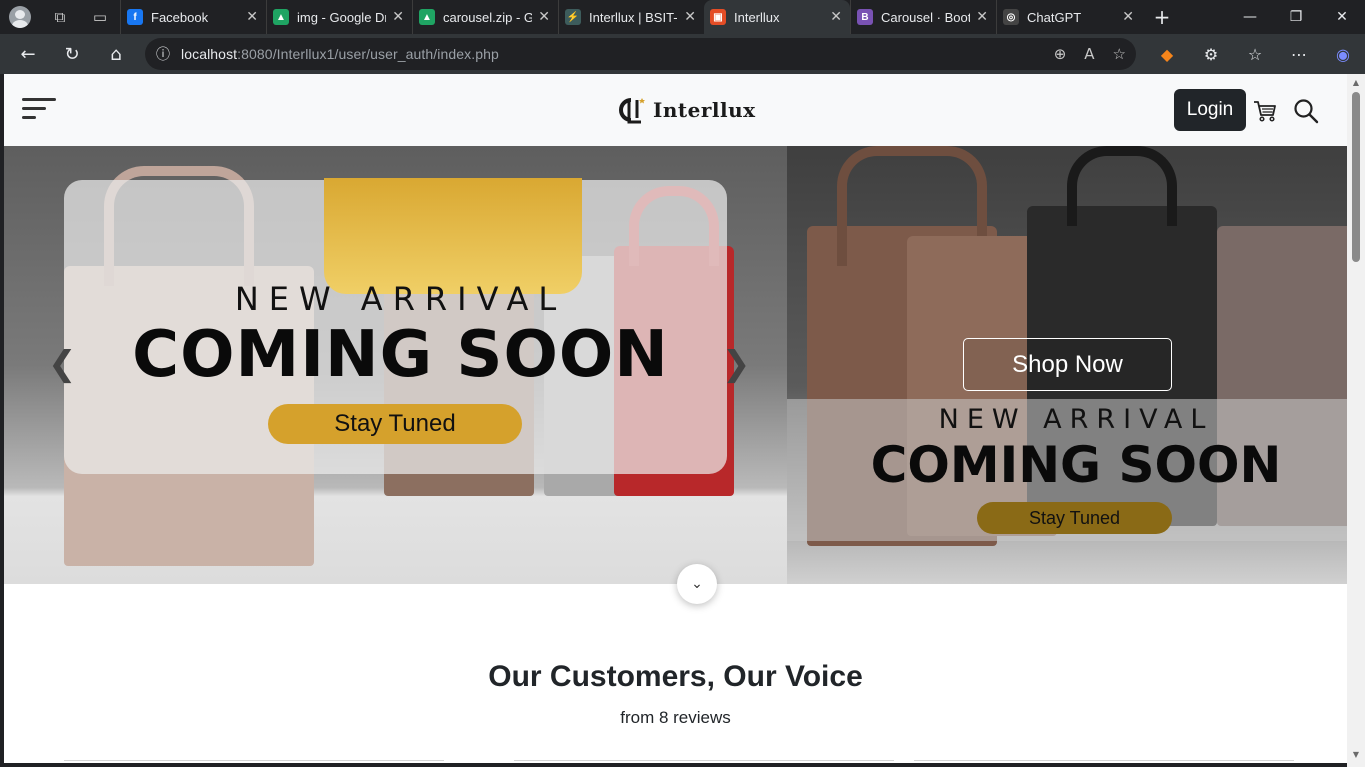  I want to click on tab-favicon-icon: B, so click(865, 17).